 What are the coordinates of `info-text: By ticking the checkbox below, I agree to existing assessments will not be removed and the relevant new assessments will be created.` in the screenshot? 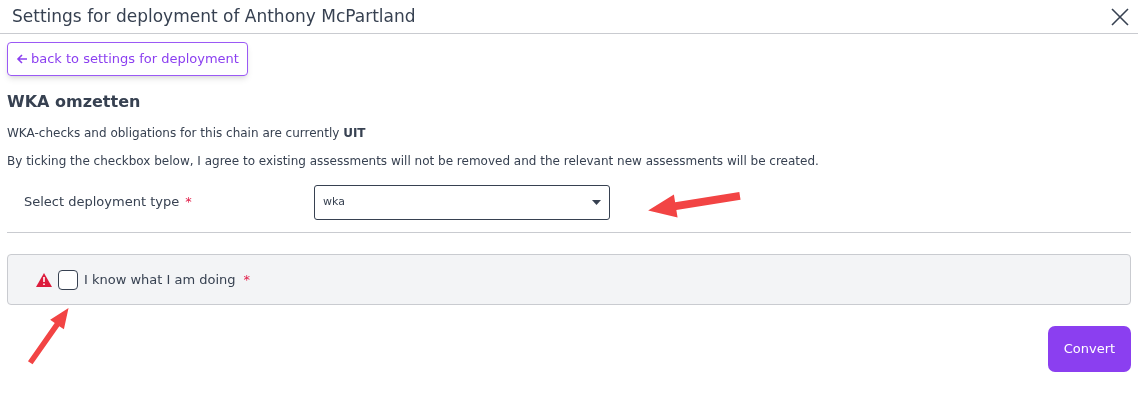 It's located at (413, 161).